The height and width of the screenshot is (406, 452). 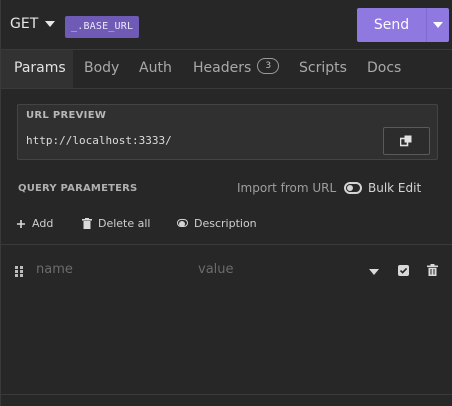 What do you see at coordinates (268, 66) in the screenshot?
I see `headers-count-badge: 3` at bounding box center [268, 66].